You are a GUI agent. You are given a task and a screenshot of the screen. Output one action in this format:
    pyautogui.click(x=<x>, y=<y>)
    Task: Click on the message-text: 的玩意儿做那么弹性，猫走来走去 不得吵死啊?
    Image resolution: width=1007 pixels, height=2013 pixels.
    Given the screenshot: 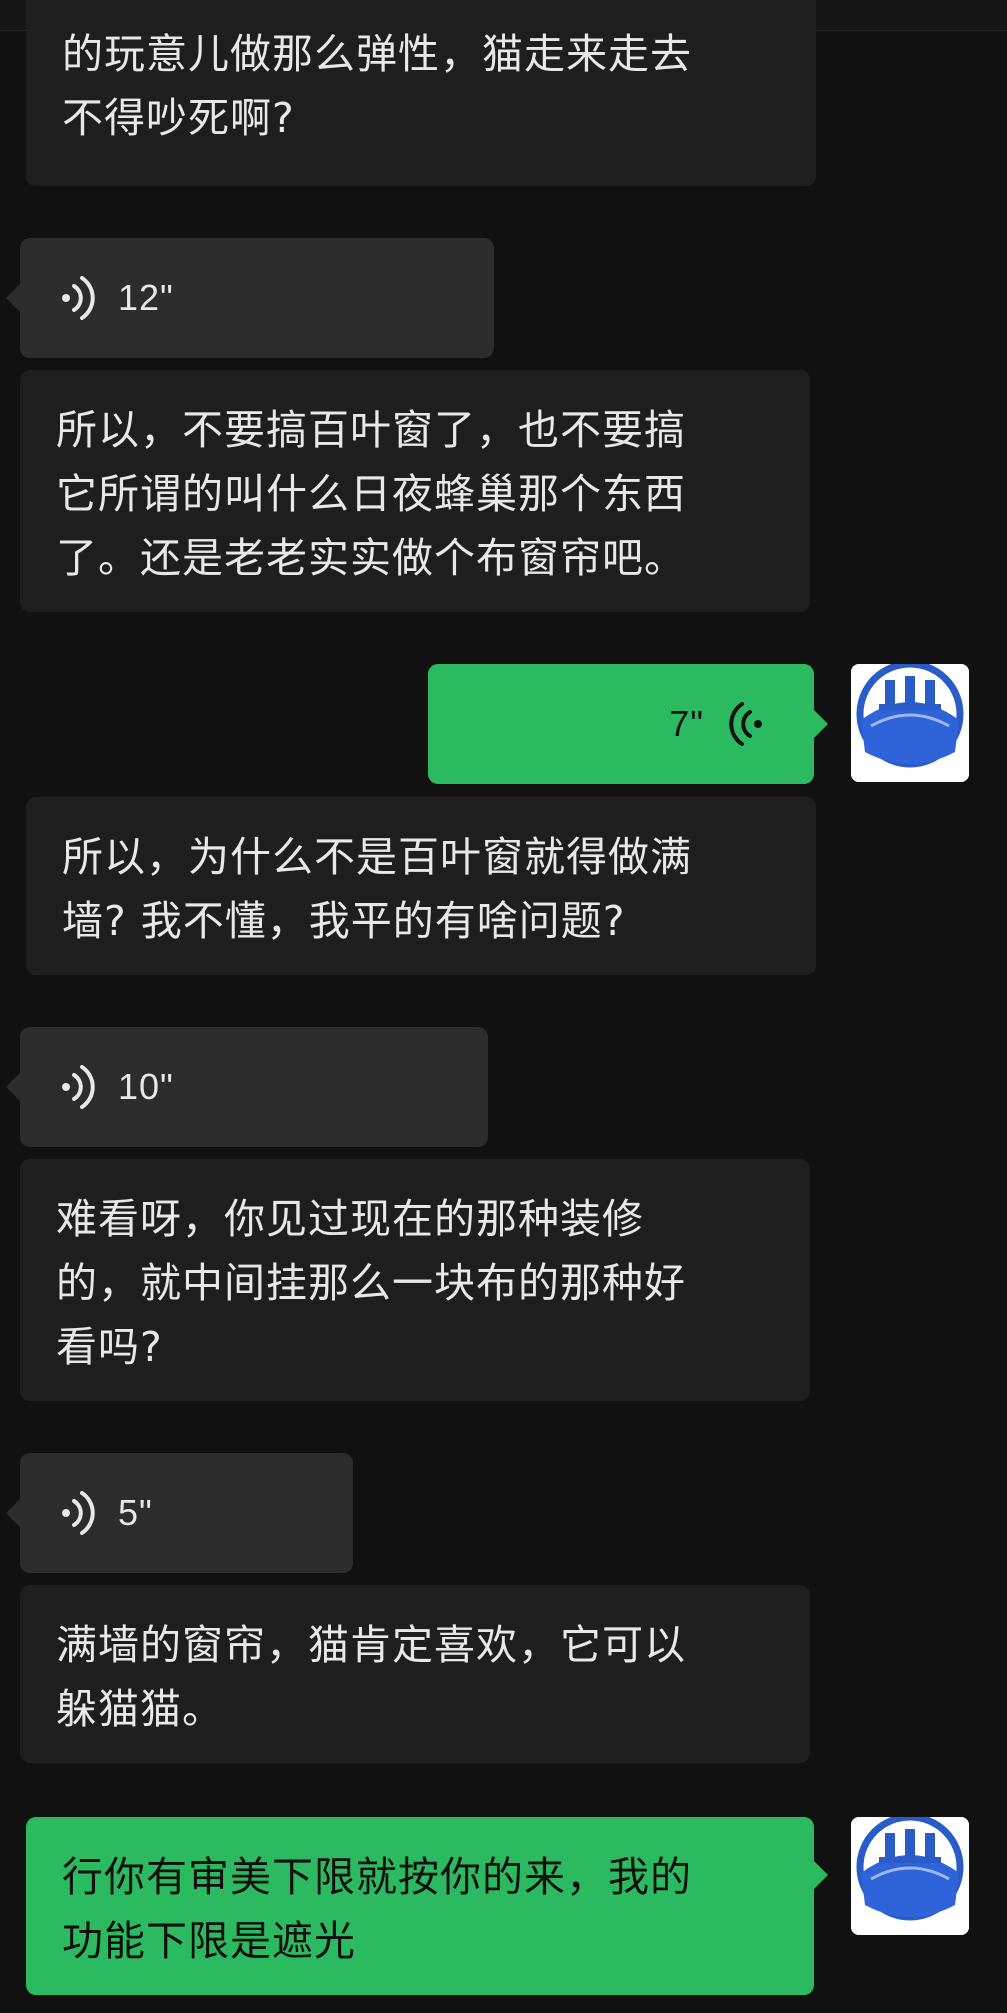 What is the action you would take?
    pyautogui.click(x=377, y=86)
    